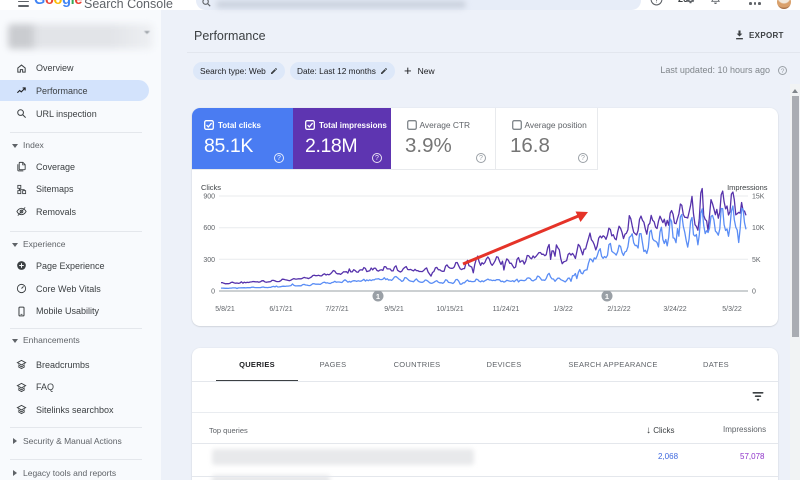 The image size is (800, 480). Describe the element at coordinates (225, 309) in the screenshot. I see `svg-text: 5/8/21` at that location.